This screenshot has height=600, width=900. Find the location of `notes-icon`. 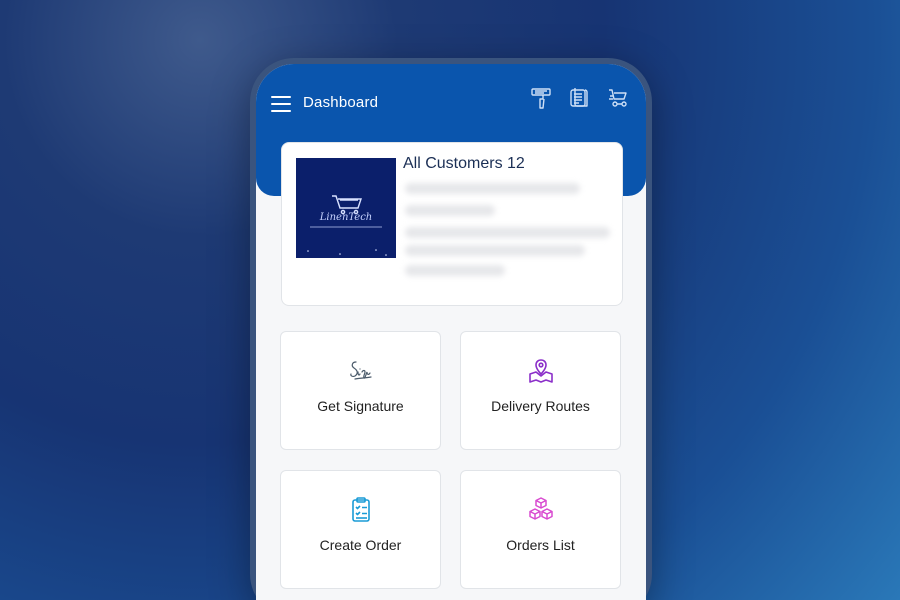

notes-icon is located at coordinates (580, 98).